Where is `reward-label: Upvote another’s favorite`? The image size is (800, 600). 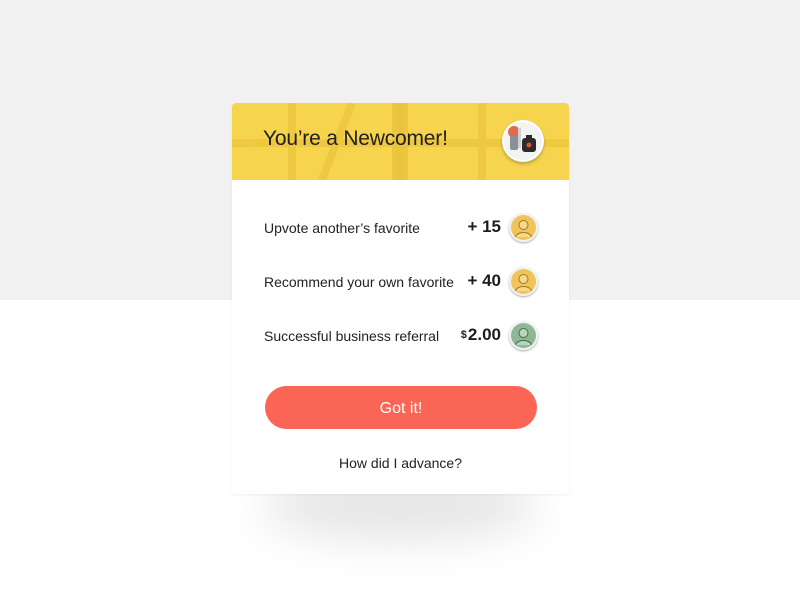
reward-label: Upvote another’s favorite is located at coordinates (342, 228).